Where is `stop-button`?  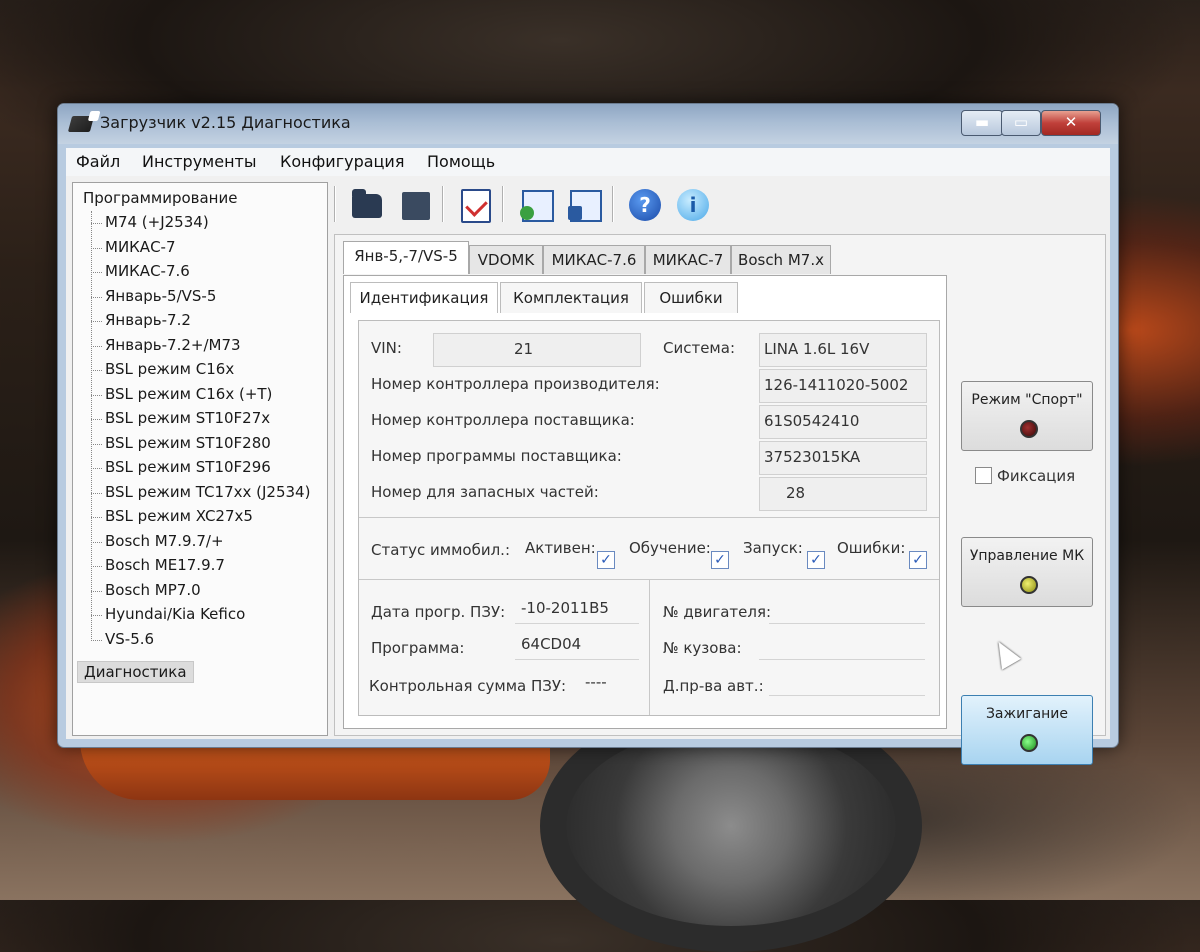 stop-button is located at coordinates (415, 205).